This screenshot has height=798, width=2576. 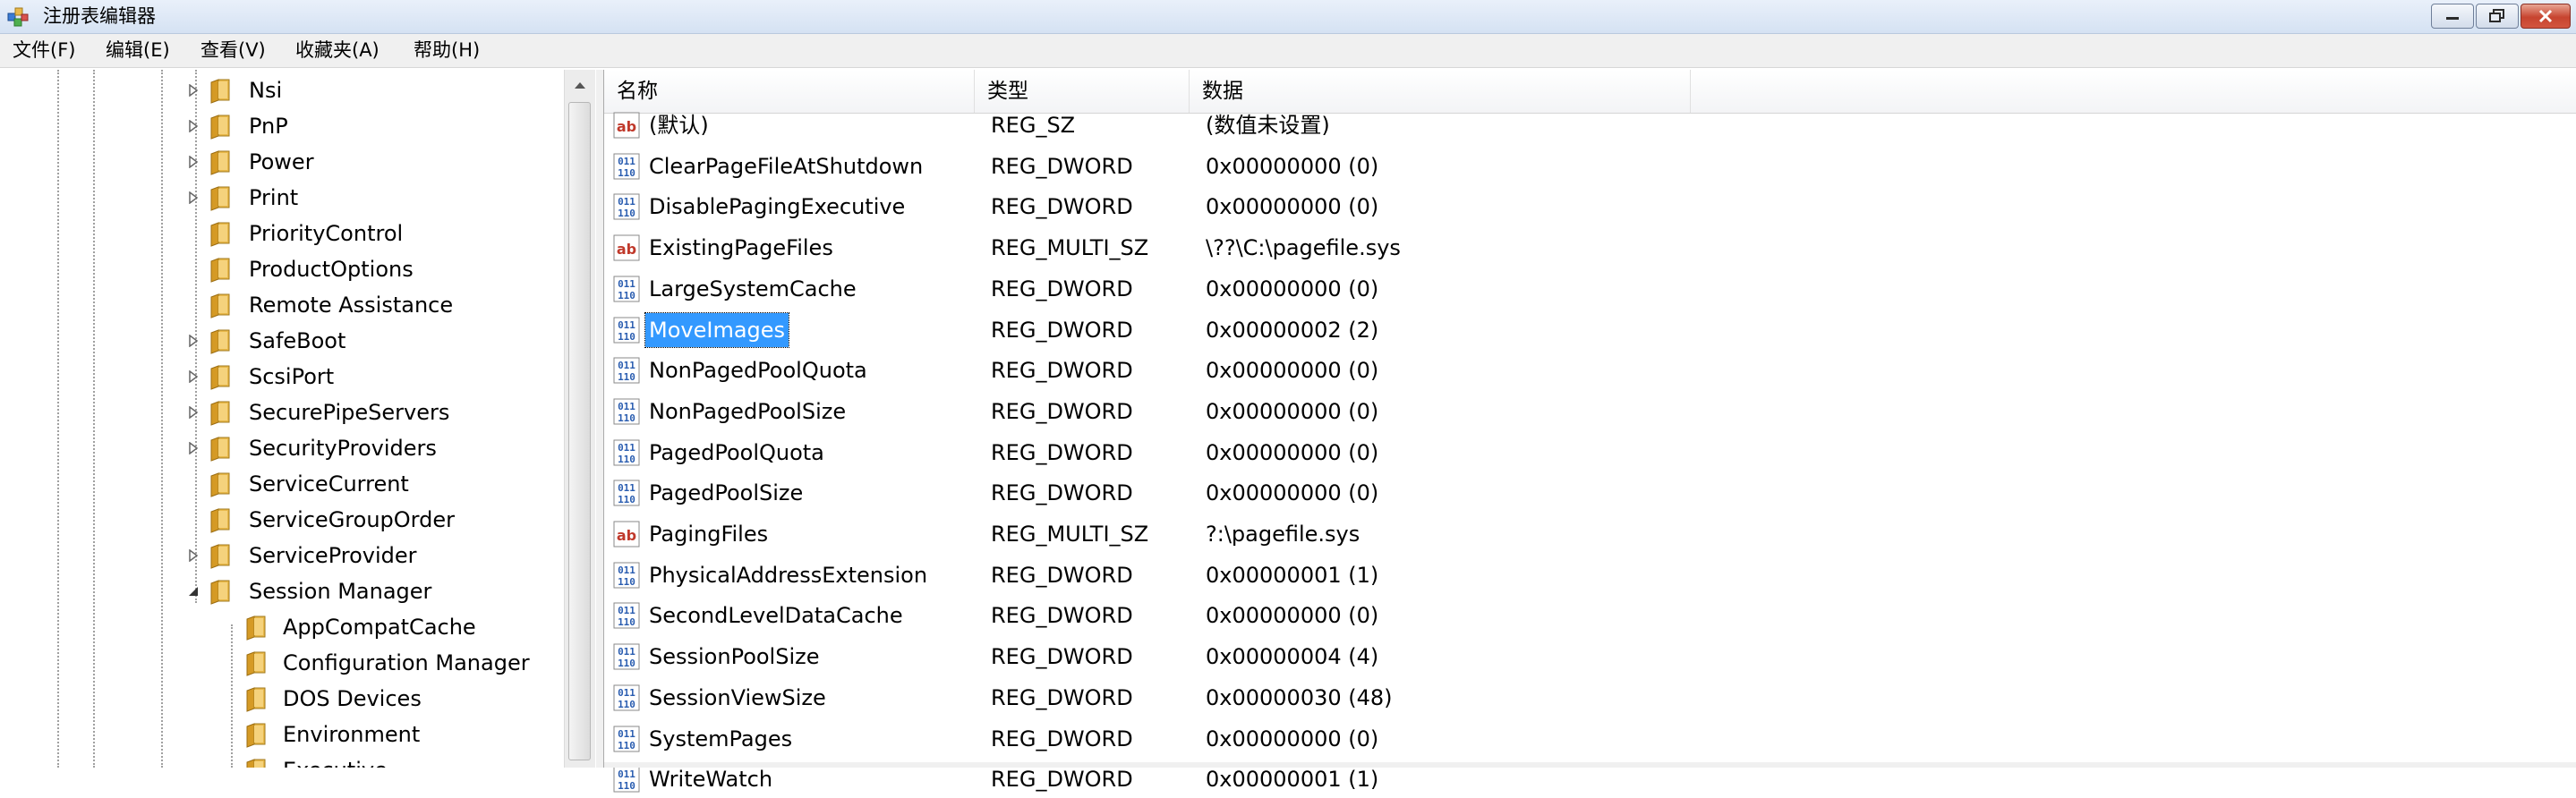 I want to click on value-name: SessionPoolSize, so click(x=734, y=657).